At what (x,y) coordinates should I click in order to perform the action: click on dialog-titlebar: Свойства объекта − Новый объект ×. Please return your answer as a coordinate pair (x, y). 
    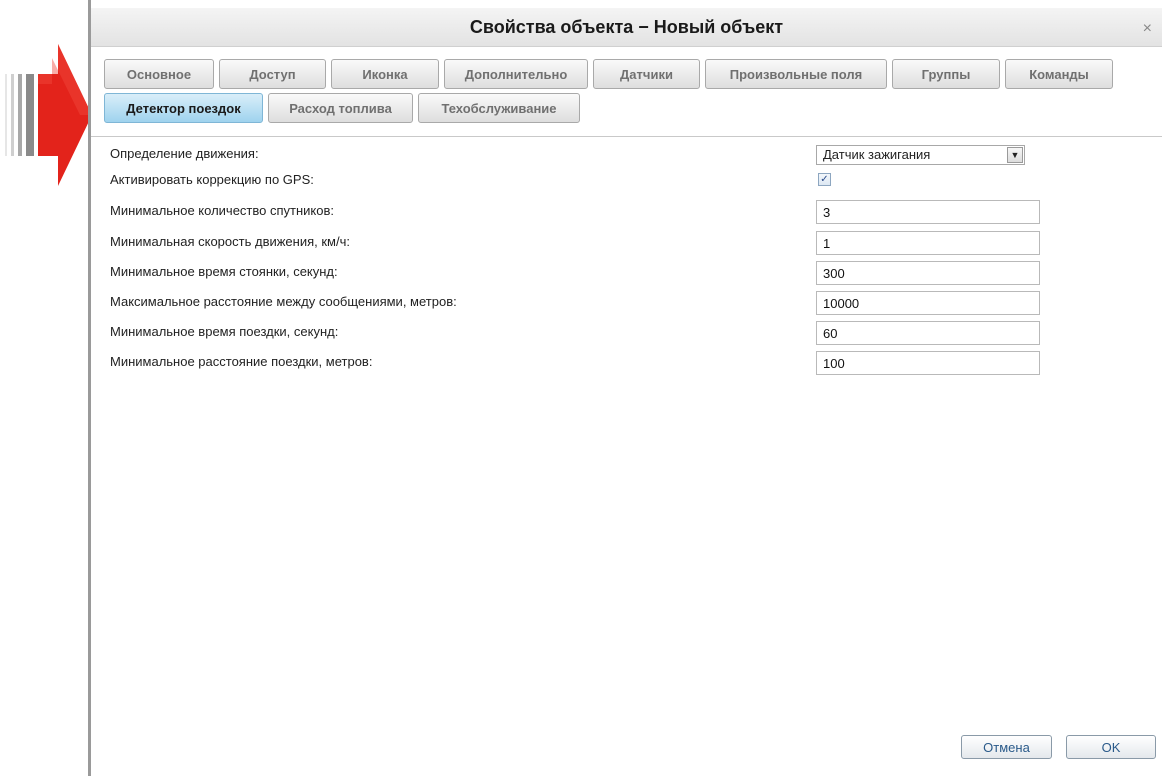
    Looking at the image, I should click on (626, 27).